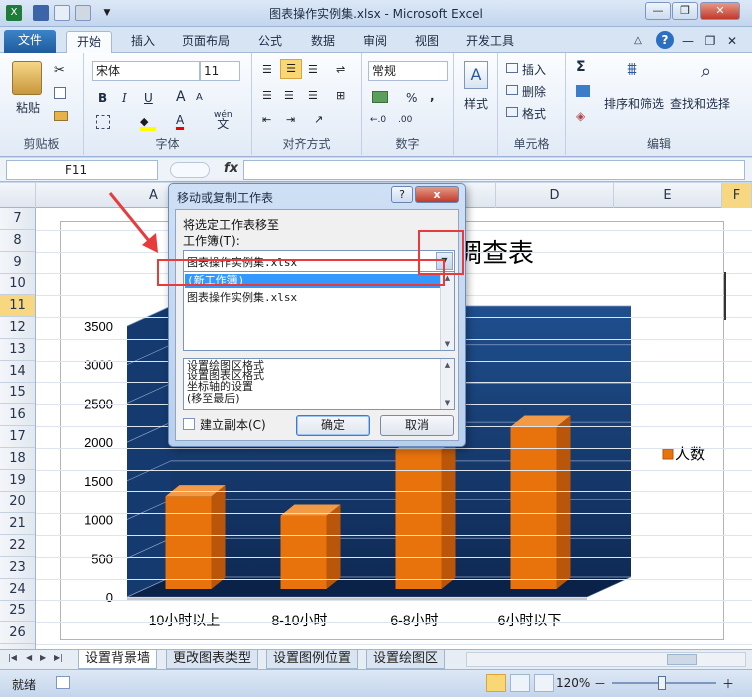  What do you see at coordinates (447, 384) in the screenshot?
I see `sheet-list-scrollbar: ▲ ▼` at bounding box center [447, 384].